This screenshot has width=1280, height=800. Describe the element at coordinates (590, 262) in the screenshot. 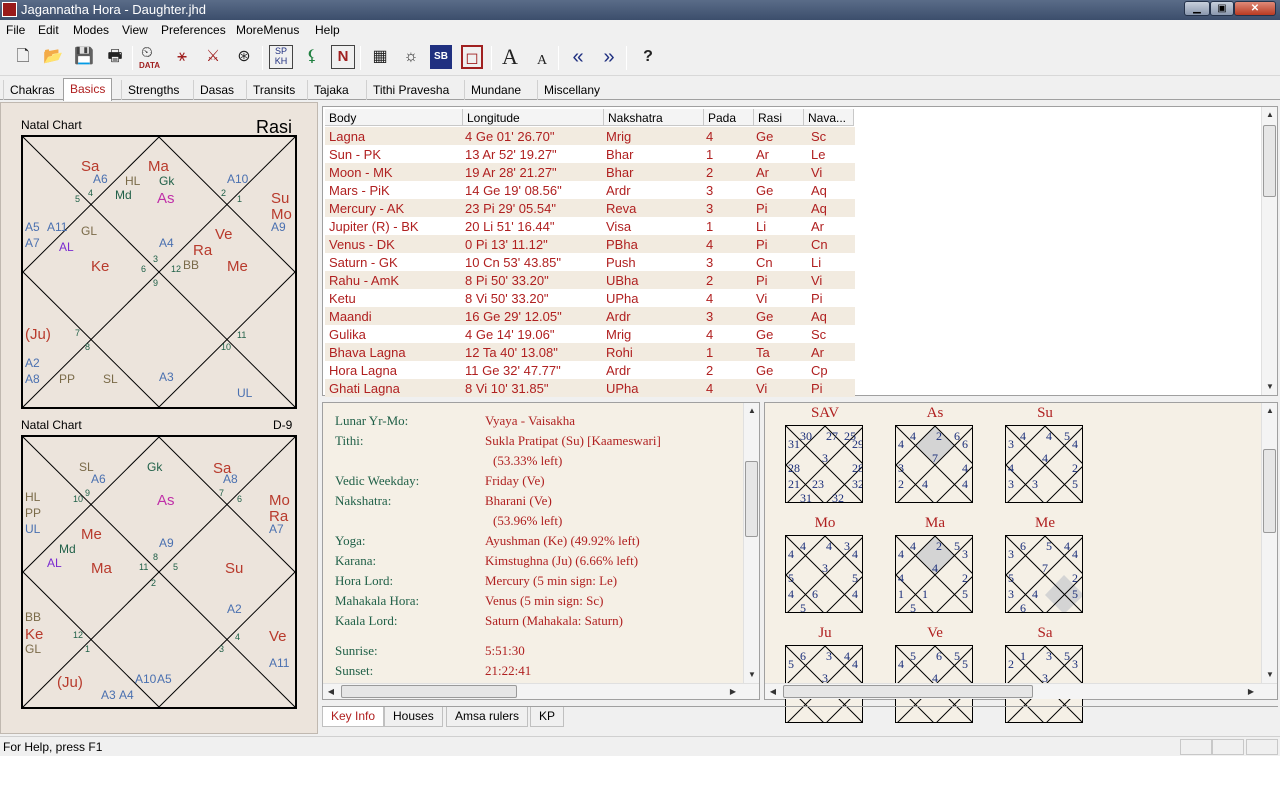

I see `table-row: Saturn - GK 10 Cn 53' 43.85" Push 3 Cn Li` at that location.